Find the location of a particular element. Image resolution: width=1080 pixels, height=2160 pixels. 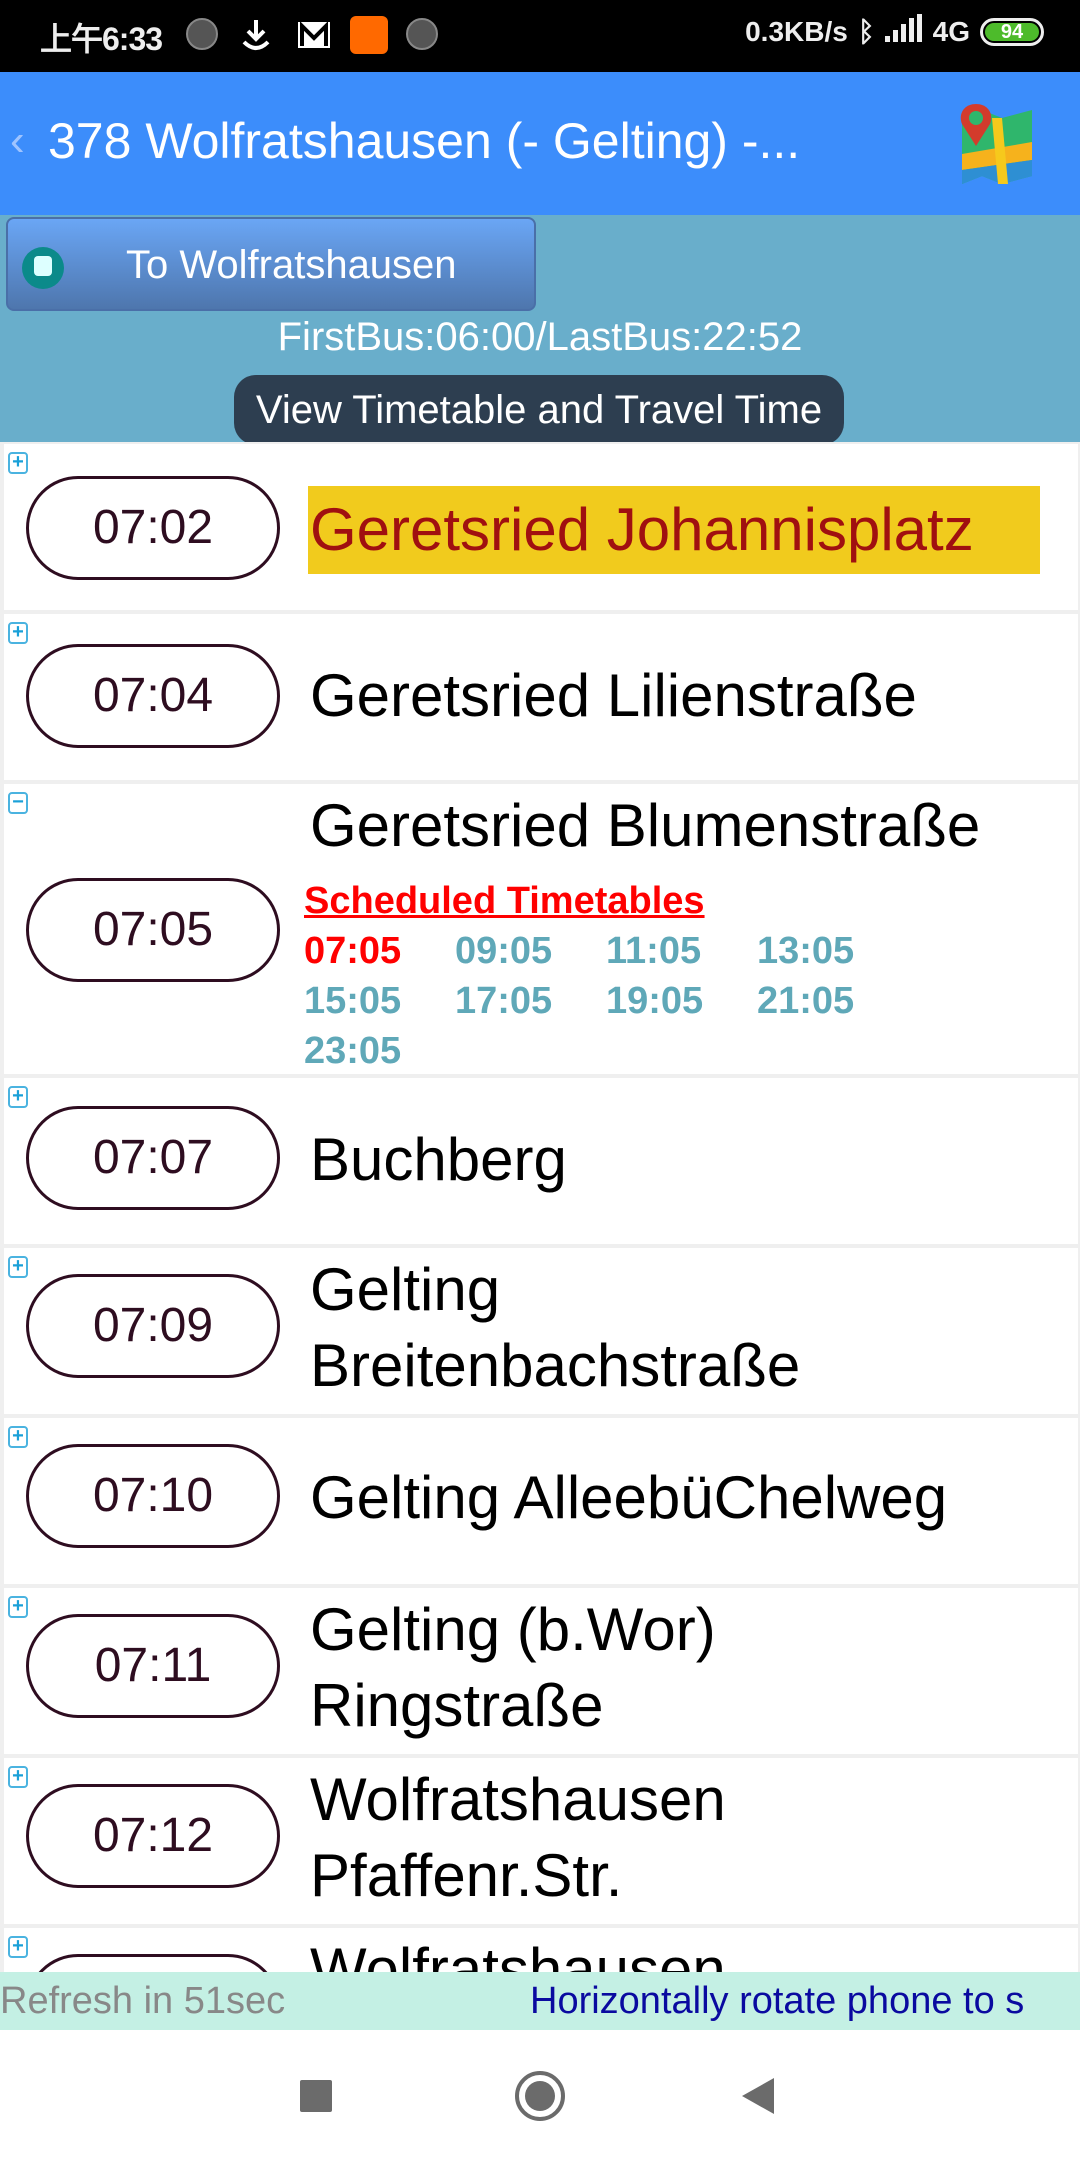

schedule-time: 23:05 is located at coordinates (353, 1051).